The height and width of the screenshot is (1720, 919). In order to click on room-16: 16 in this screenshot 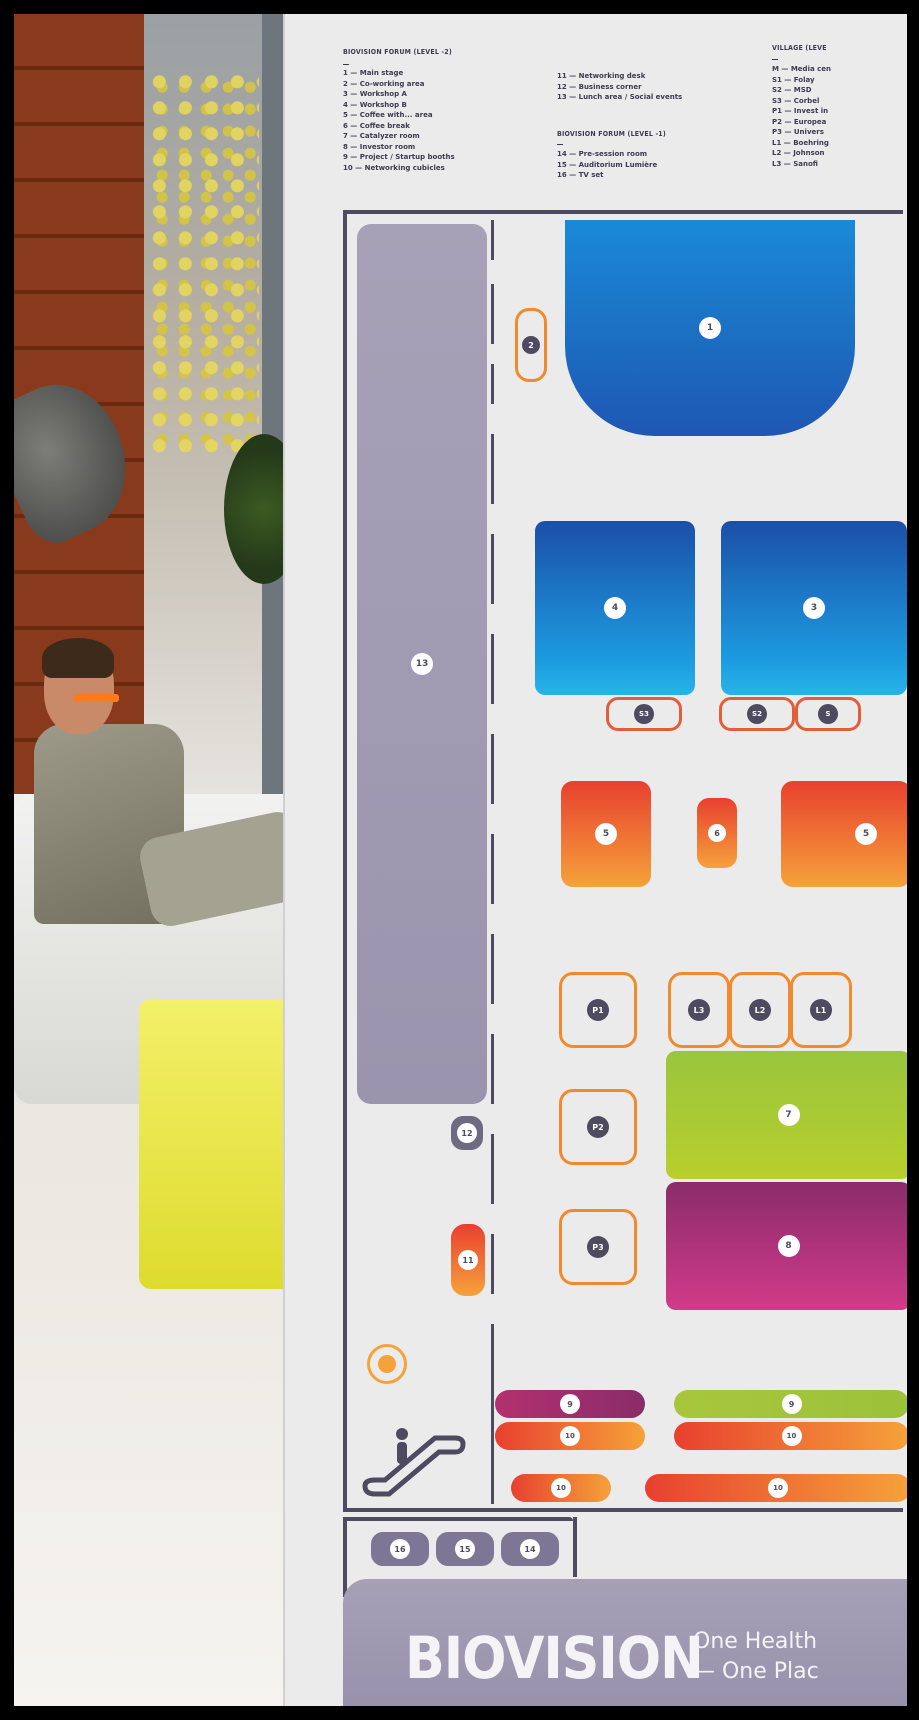, I will do `click(400, 1549)`.